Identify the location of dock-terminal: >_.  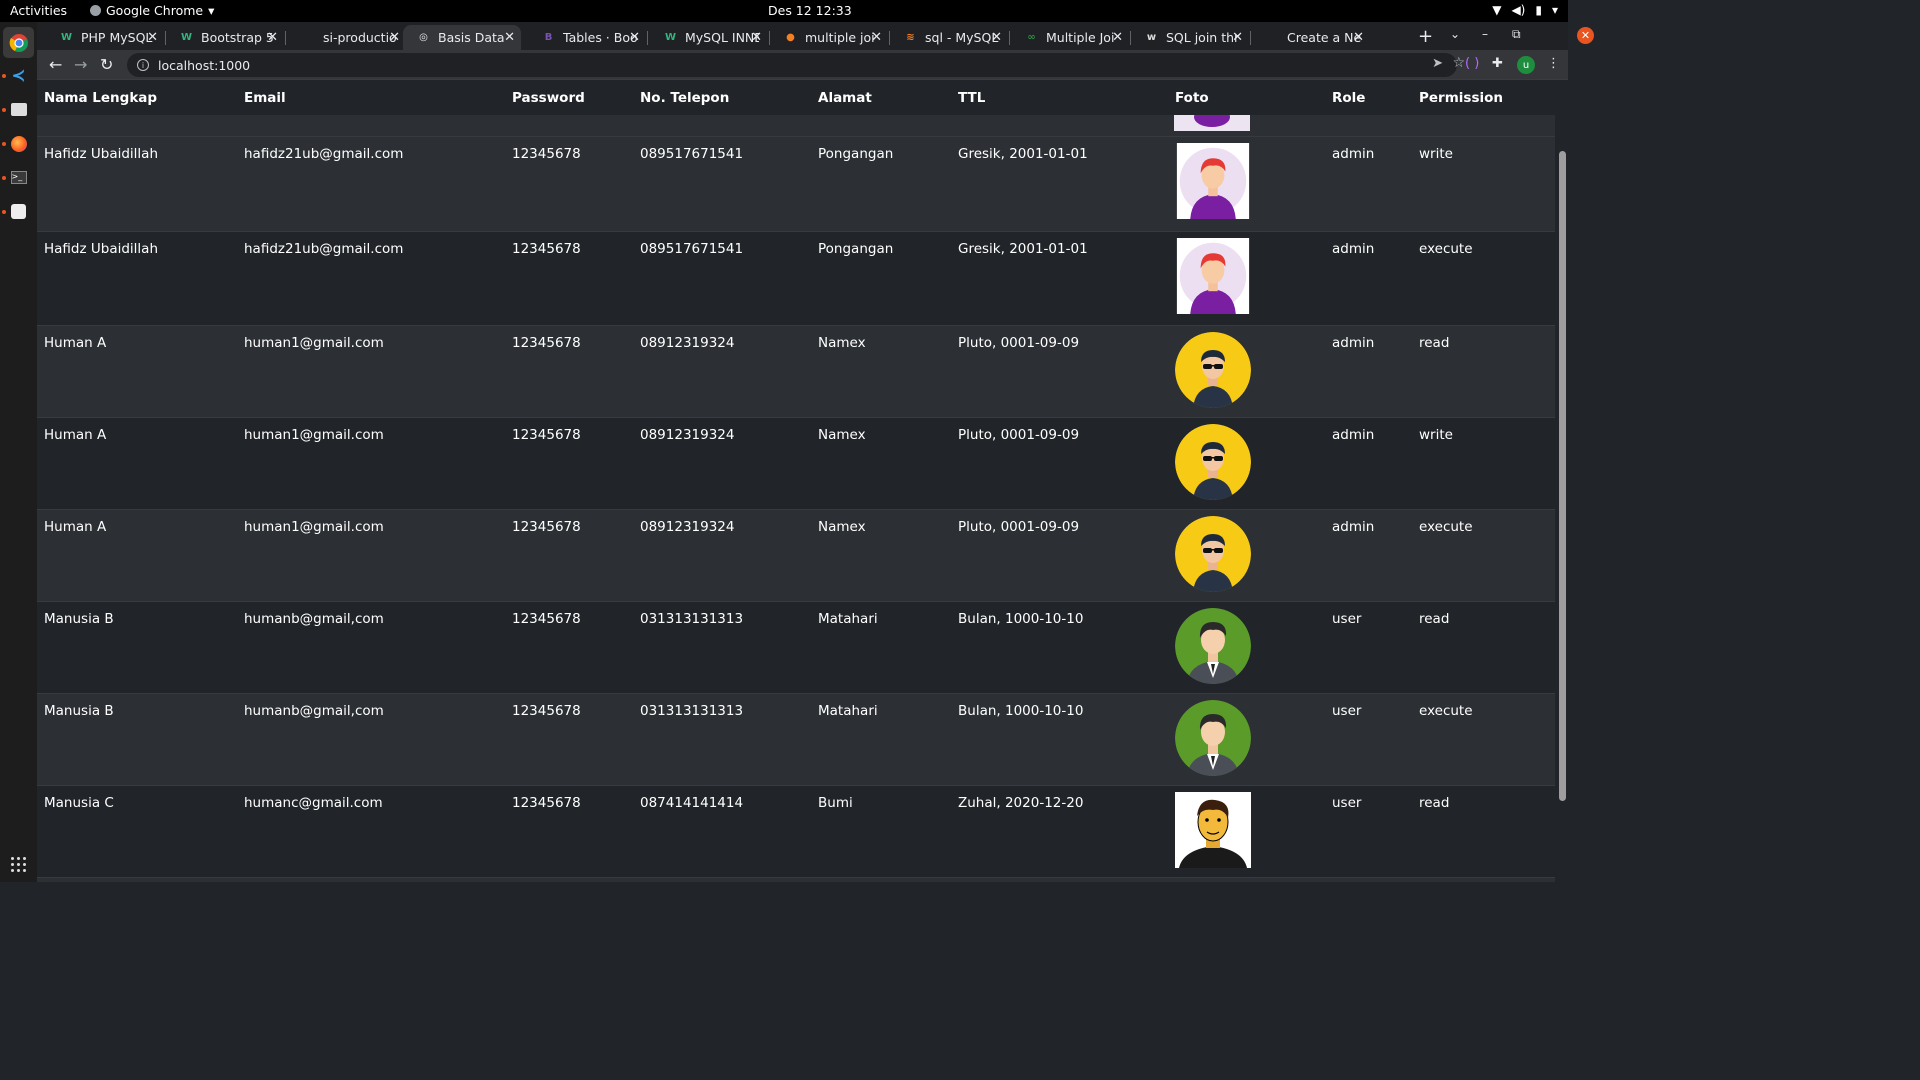
(18, 177).